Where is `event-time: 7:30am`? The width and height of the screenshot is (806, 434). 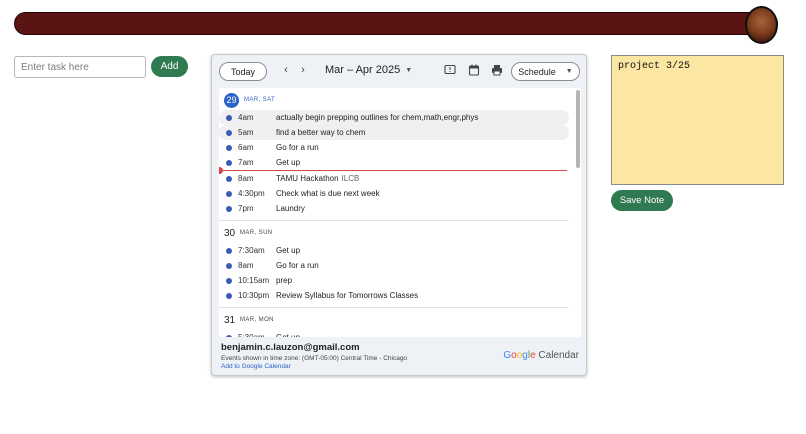
event-time: 7:30am is located at coordinates (251, 250).